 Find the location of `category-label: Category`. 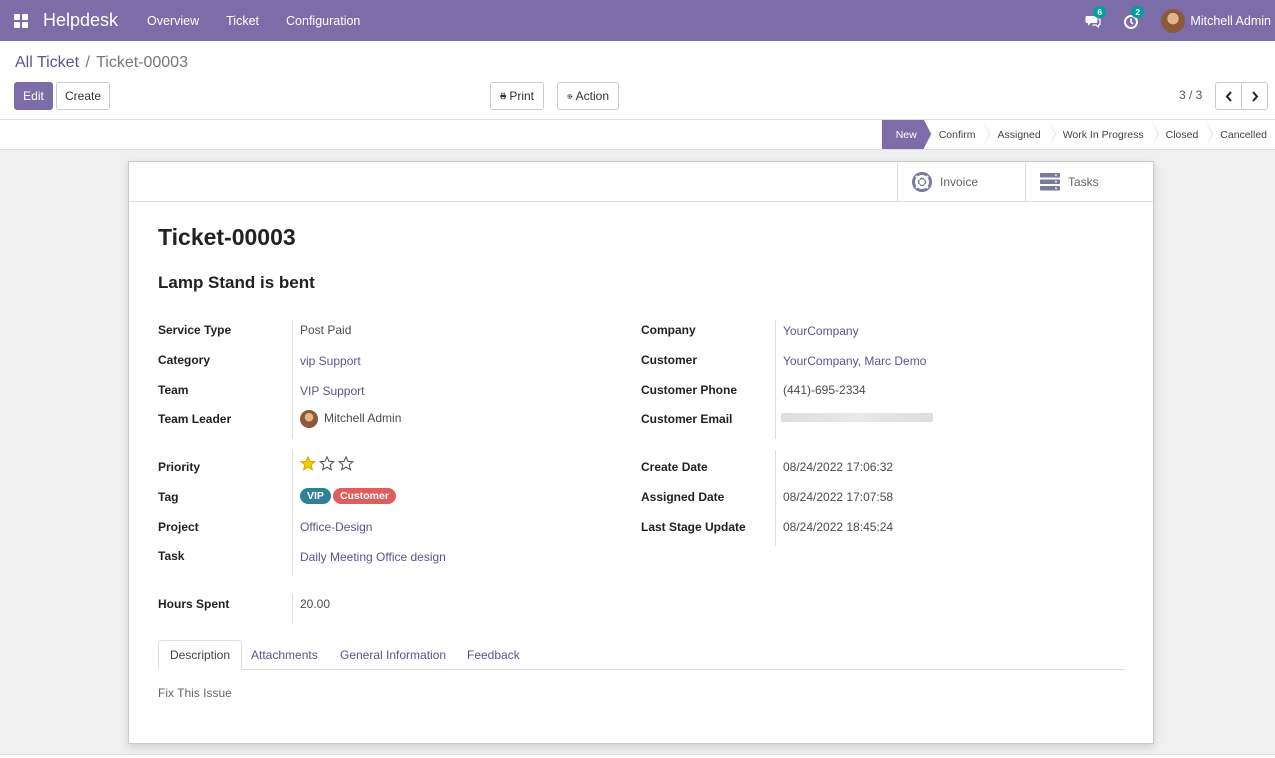

category-label: Category is located at coordinates (184, 360).